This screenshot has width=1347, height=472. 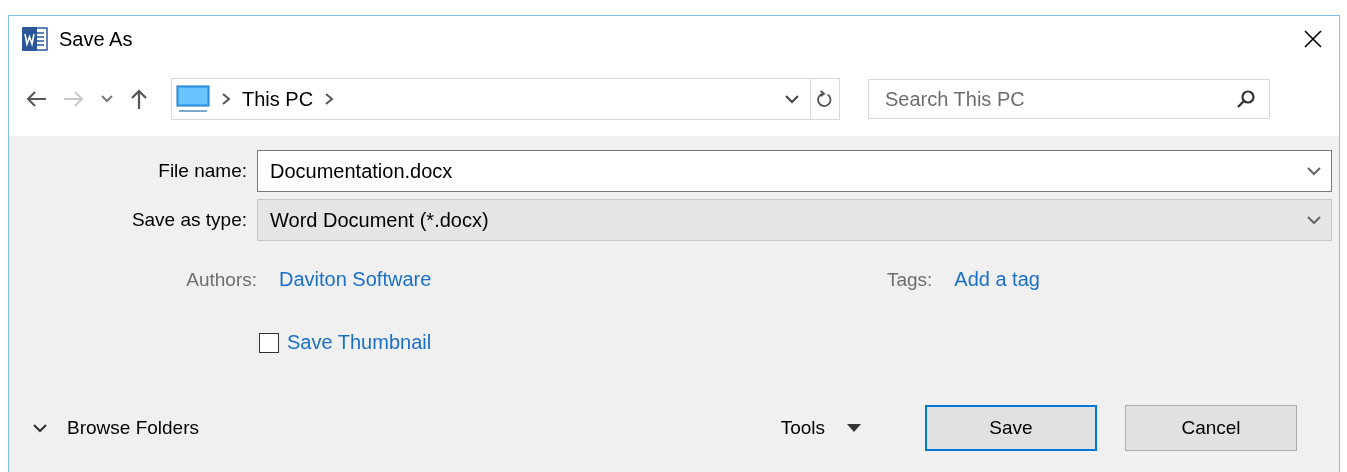 I want to click on search-field: Search This PC, so click(x=1069, y=99).